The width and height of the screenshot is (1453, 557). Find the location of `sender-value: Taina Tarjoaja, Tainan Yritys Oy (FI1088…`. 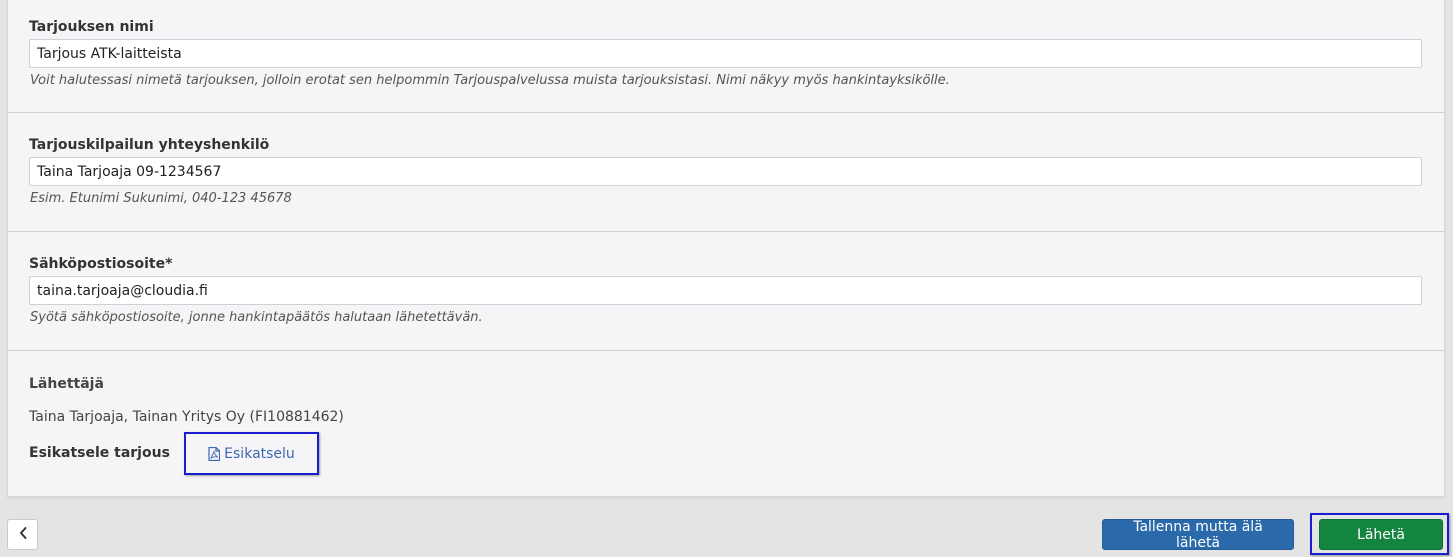

sender-value: Taina Tarjoaja, Tainan Yritys Oy (FI1088… is located at coordinates (186, 417).